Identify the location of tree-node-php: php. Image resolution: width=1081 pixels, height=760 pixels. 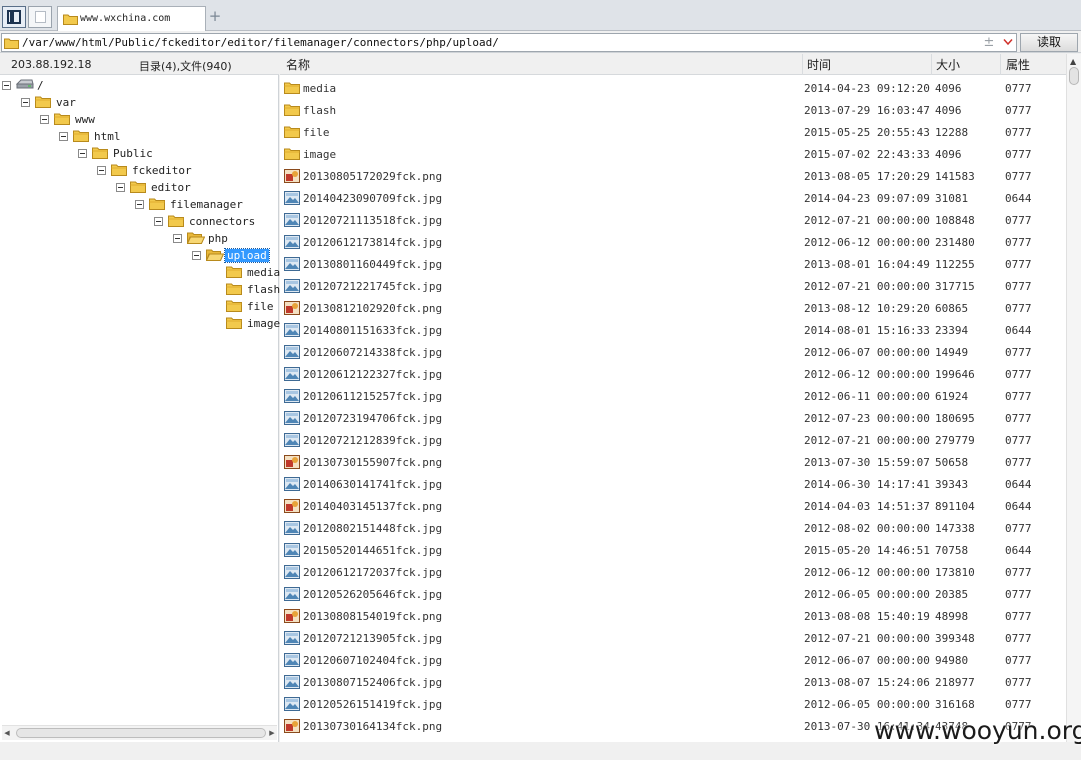
(139, 238).